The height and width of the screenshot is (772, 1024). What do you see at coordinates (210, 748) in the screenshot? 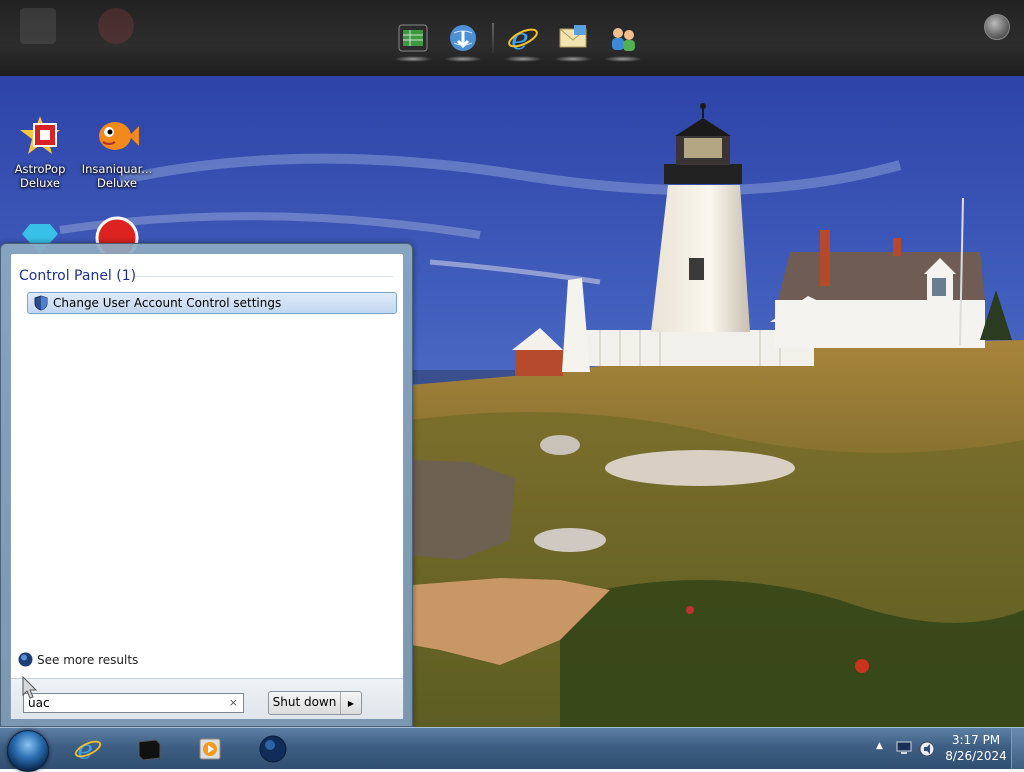
I see `media-player-icon` at bounding box center [210, 748].